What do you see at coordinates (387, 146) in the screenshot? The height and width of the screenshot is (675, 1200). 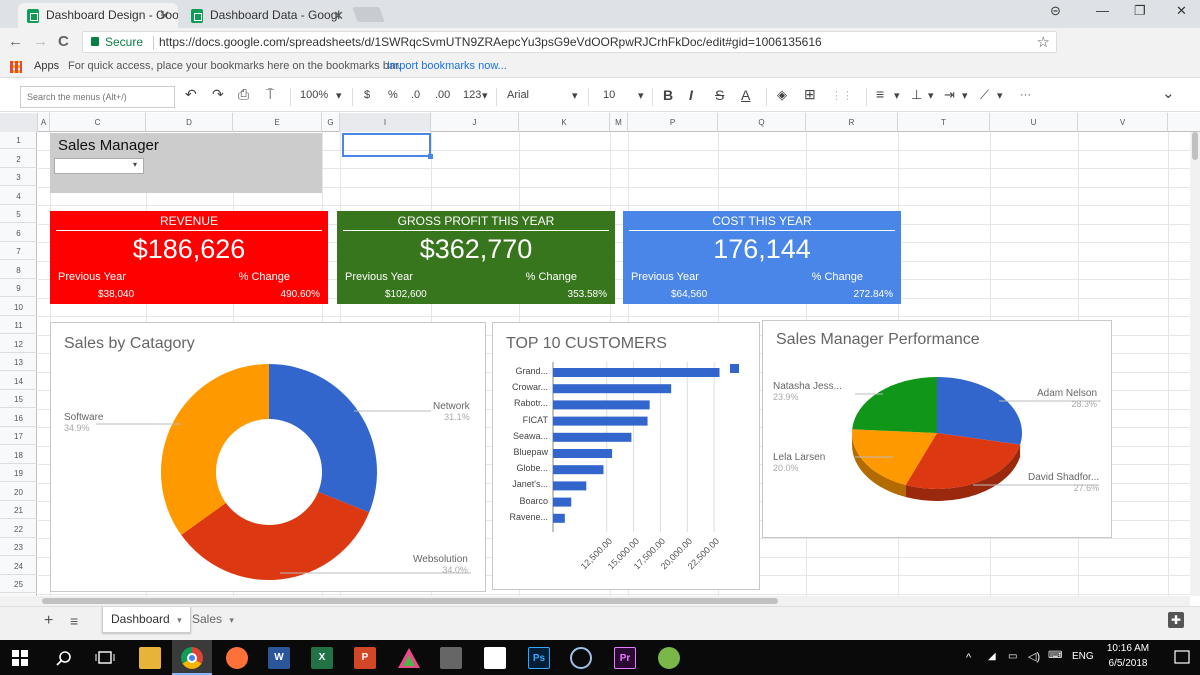 I see `selected-cell-cursor` at bounding box center [387, 146].